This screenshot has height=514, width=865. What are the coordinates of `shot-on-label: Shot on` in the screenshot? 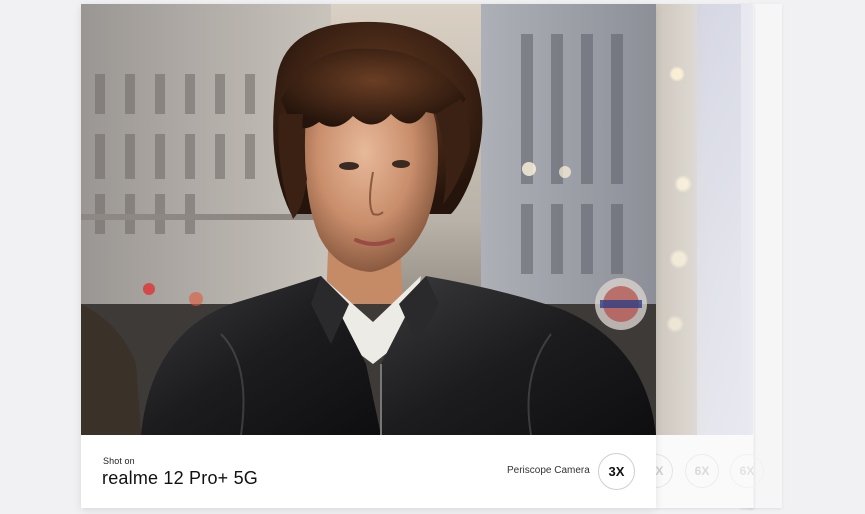 It's located at (119, 461).